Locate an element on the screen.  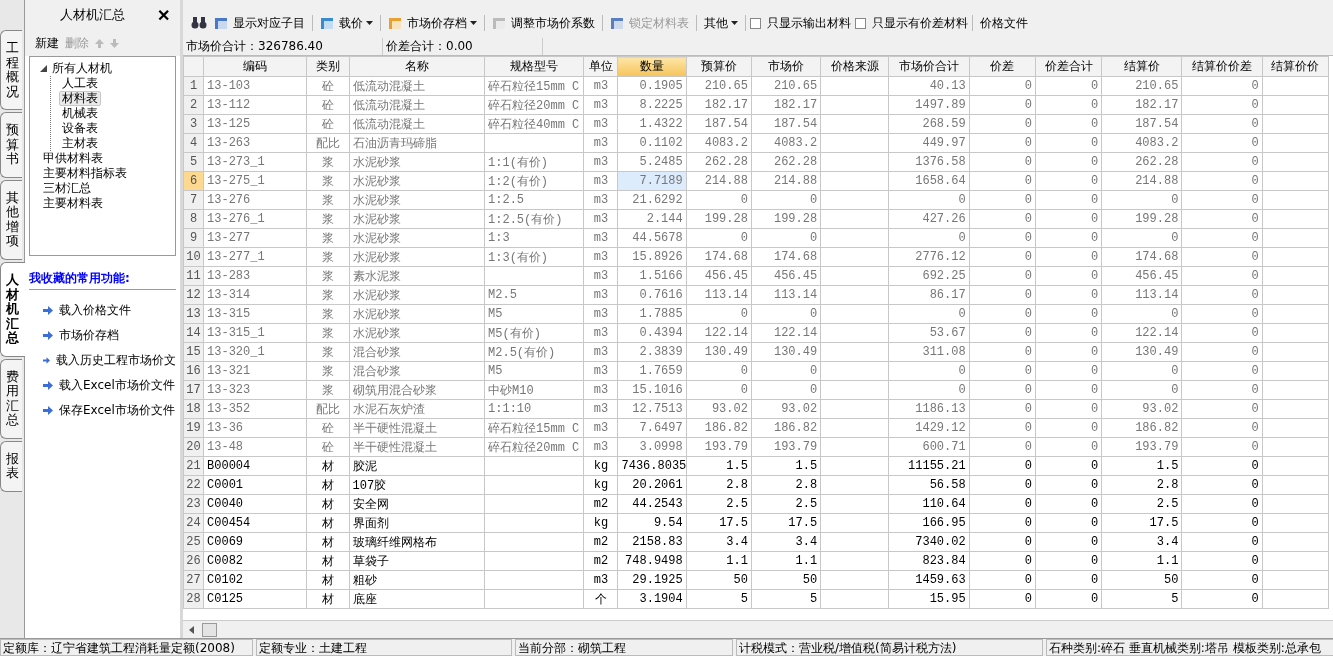
row-number: 13 is located at coordinates (193, 314).